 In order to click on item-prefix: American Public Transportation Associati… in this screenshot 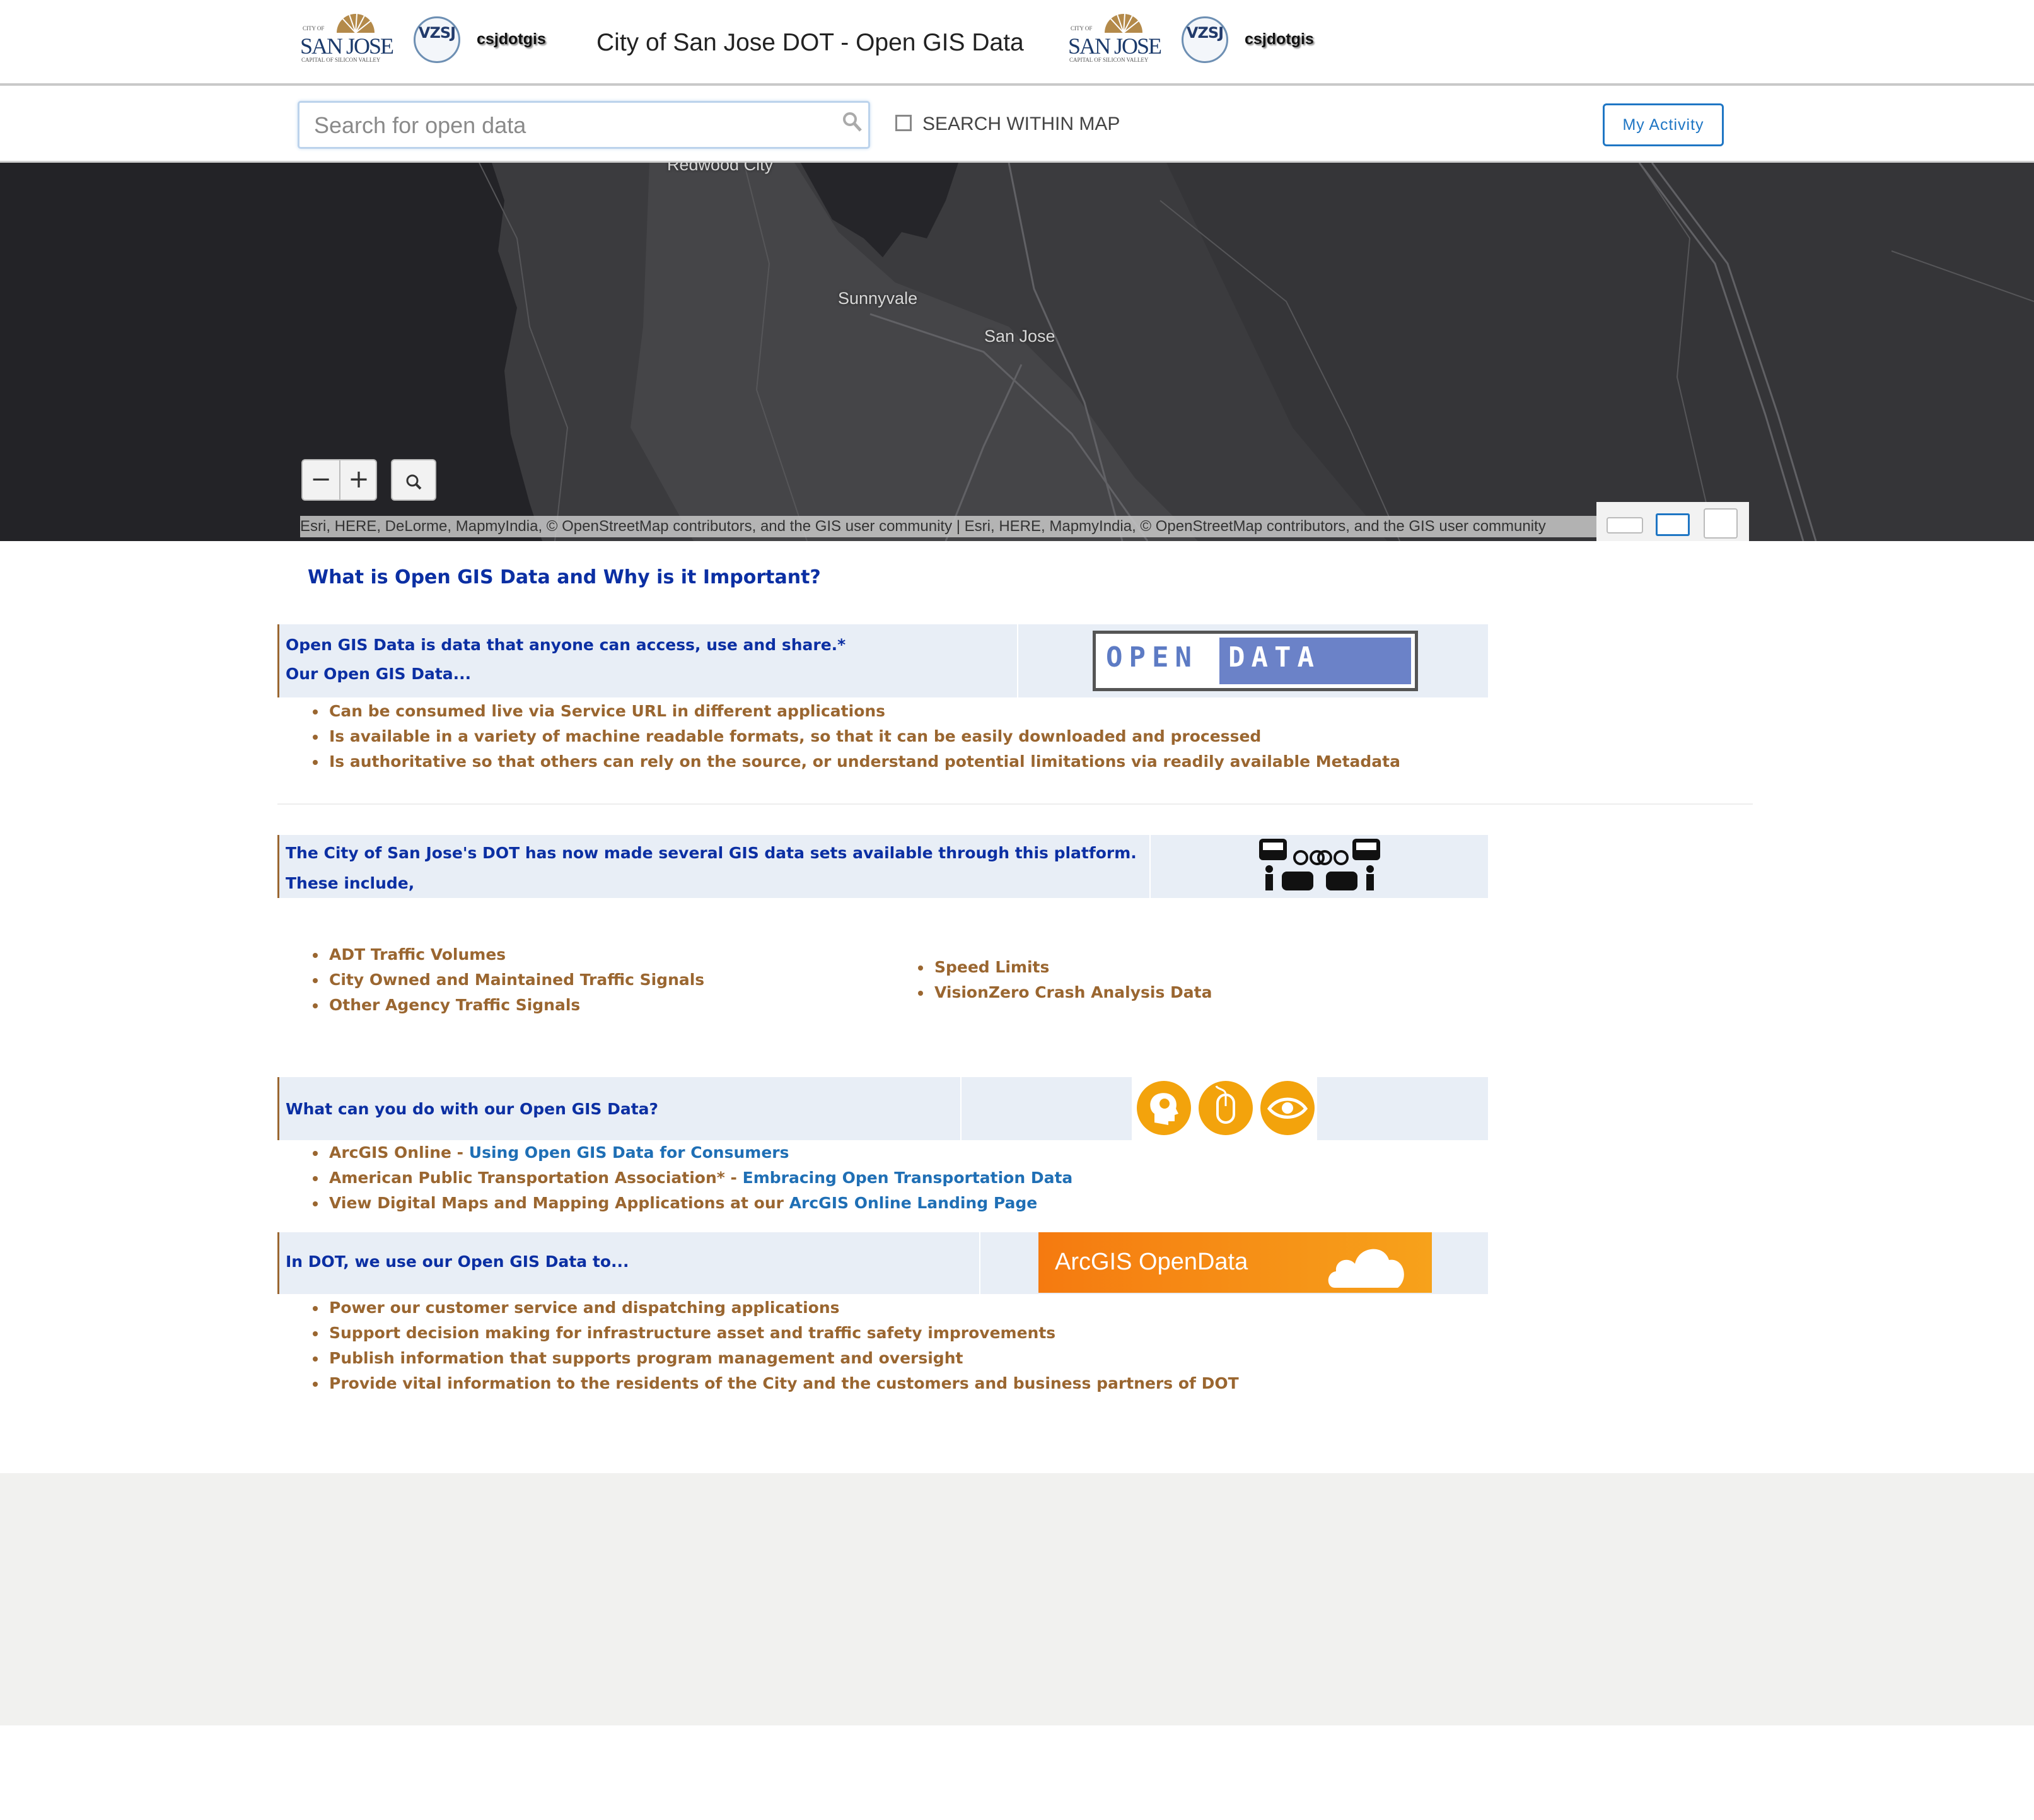, I will do `click(536, 1178)`.